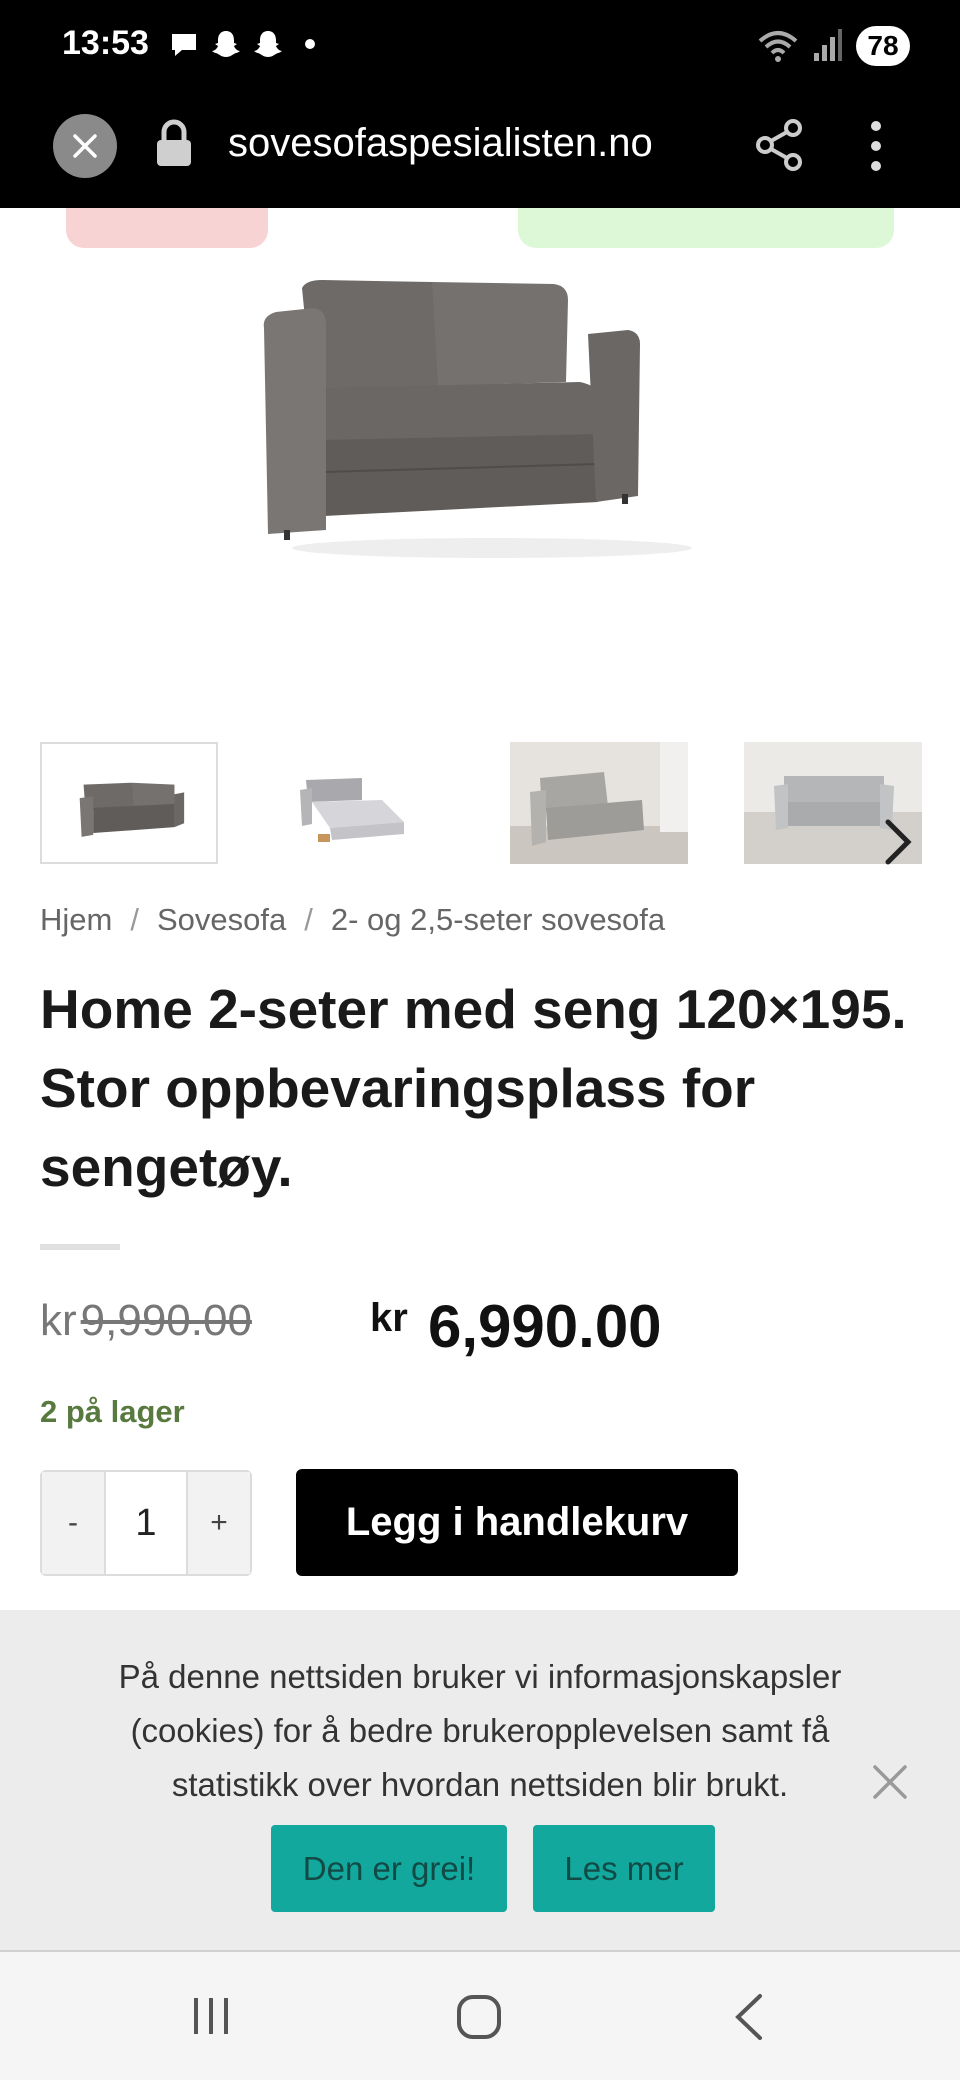 The height and width of the screenshot is (2080, 960). I want to click on breadcrumb: Hjem / Sovesofa / 2- og 2,5-seter sovesofa, so click(352, 920).